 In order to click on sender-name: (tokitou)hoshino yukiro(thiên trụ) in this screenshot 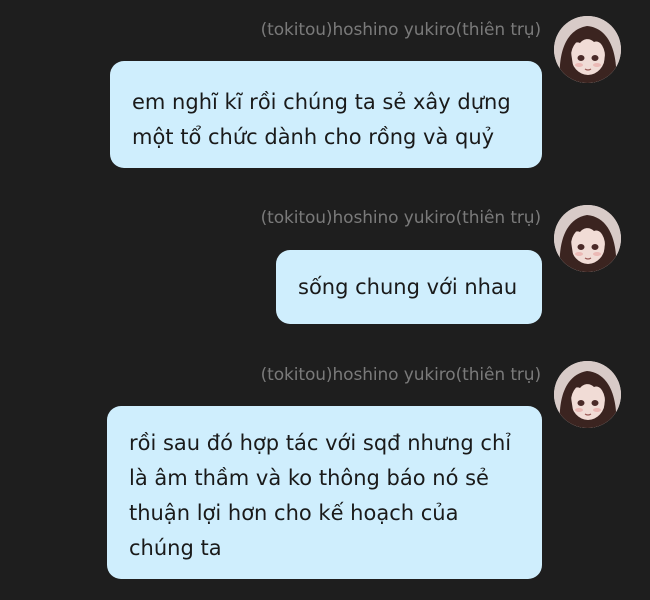, I will do `click(400, 375)`.